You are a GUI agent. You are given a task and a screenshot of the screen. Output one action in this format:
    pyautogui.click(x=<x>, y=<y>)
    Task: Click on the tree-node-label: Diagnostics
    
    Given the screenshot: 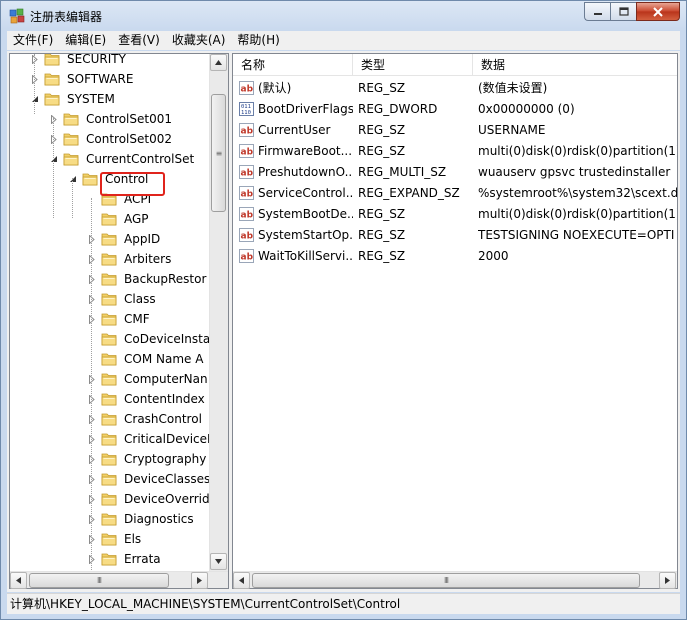 What is the action you would take?
    pyautogui.click(x=159, y=519)
    